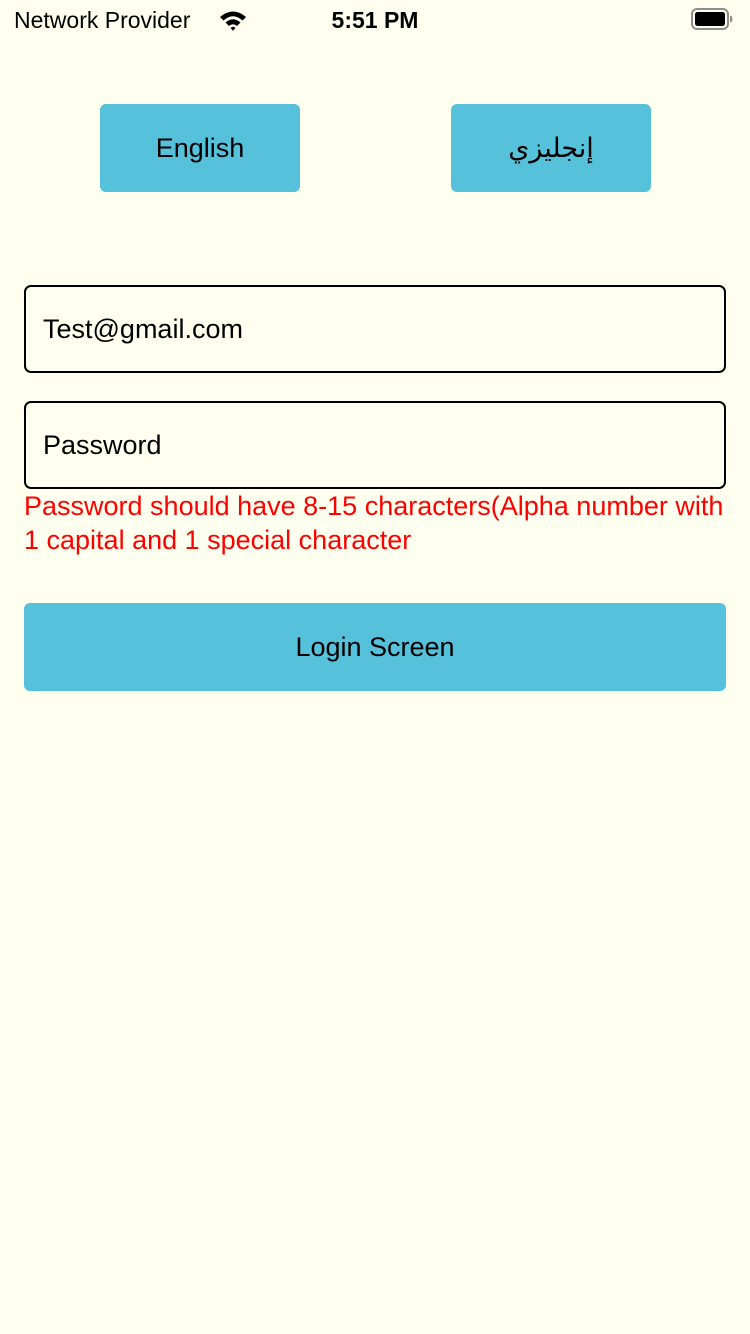  I want to click on email-field, so click(375, 329).